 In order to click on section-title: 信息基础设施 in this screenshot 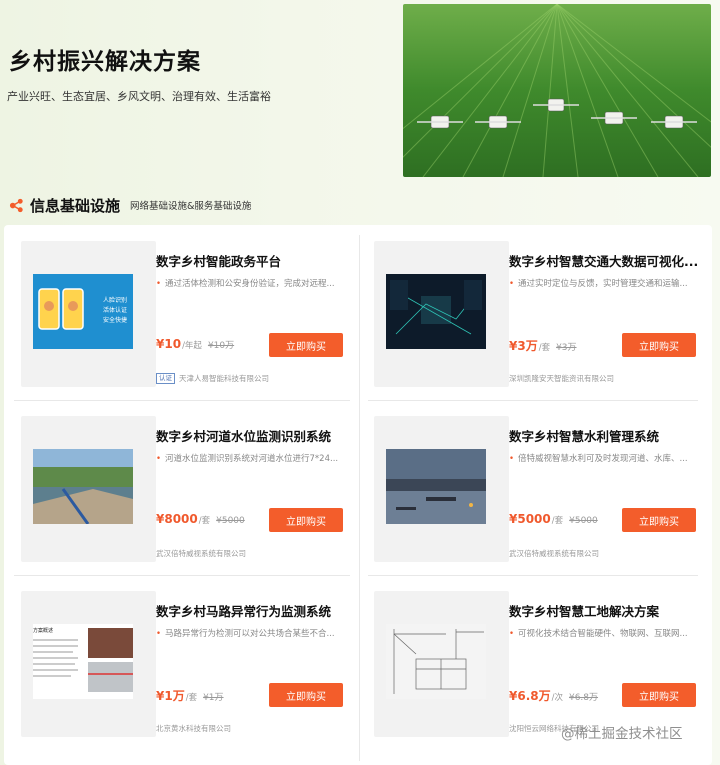, I will do `click(75, 205)`.